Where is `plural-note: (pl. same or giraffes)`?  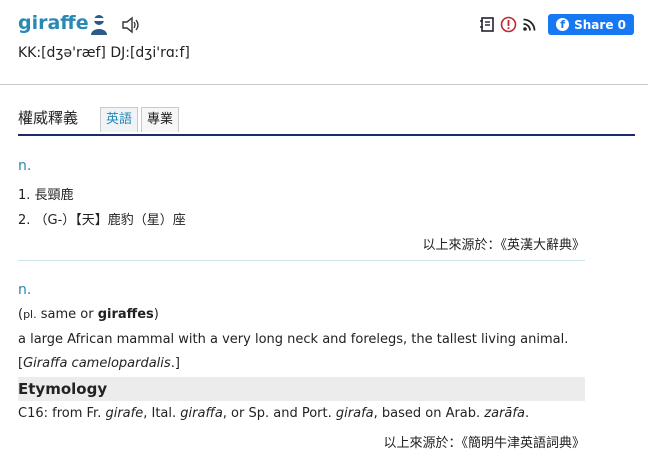 plural-note: (pl. same or giraffes) is located at coordinates (88, 314).